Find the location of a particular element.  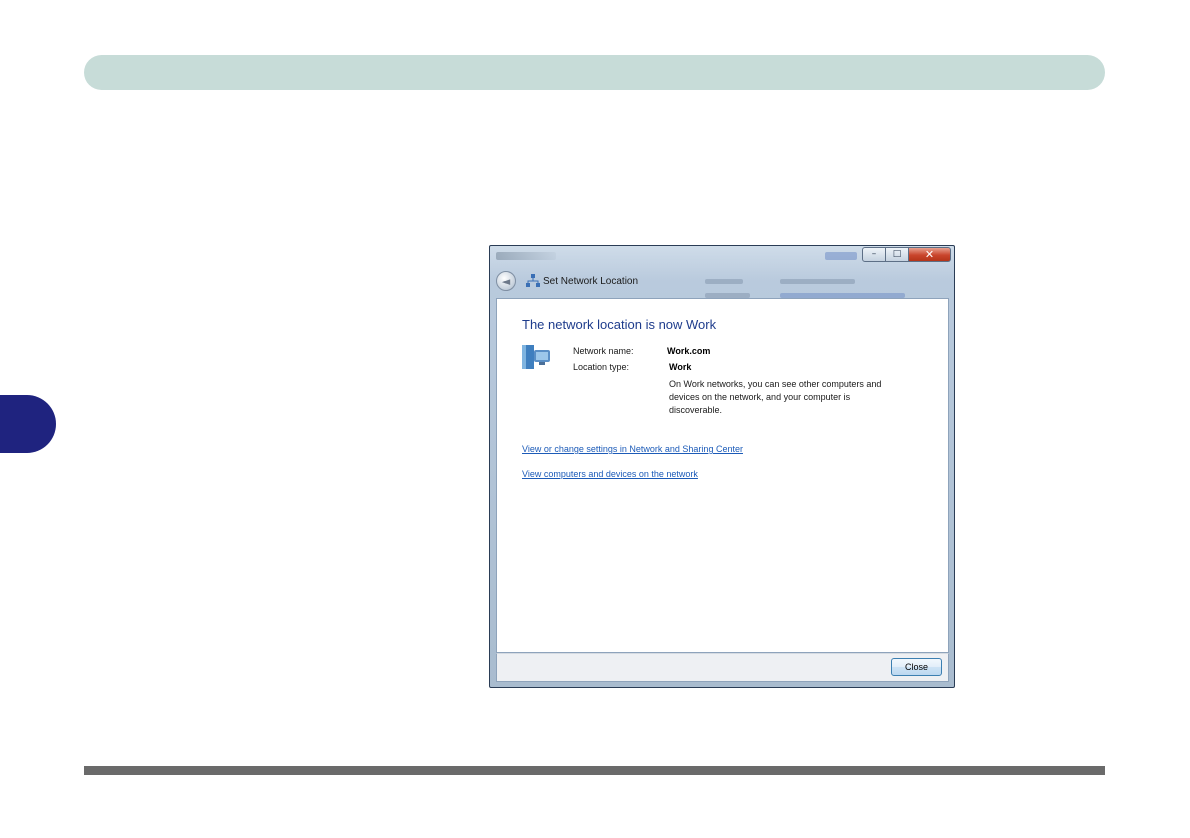

network-name-value: Work.com is located at coordinates (689, 351).